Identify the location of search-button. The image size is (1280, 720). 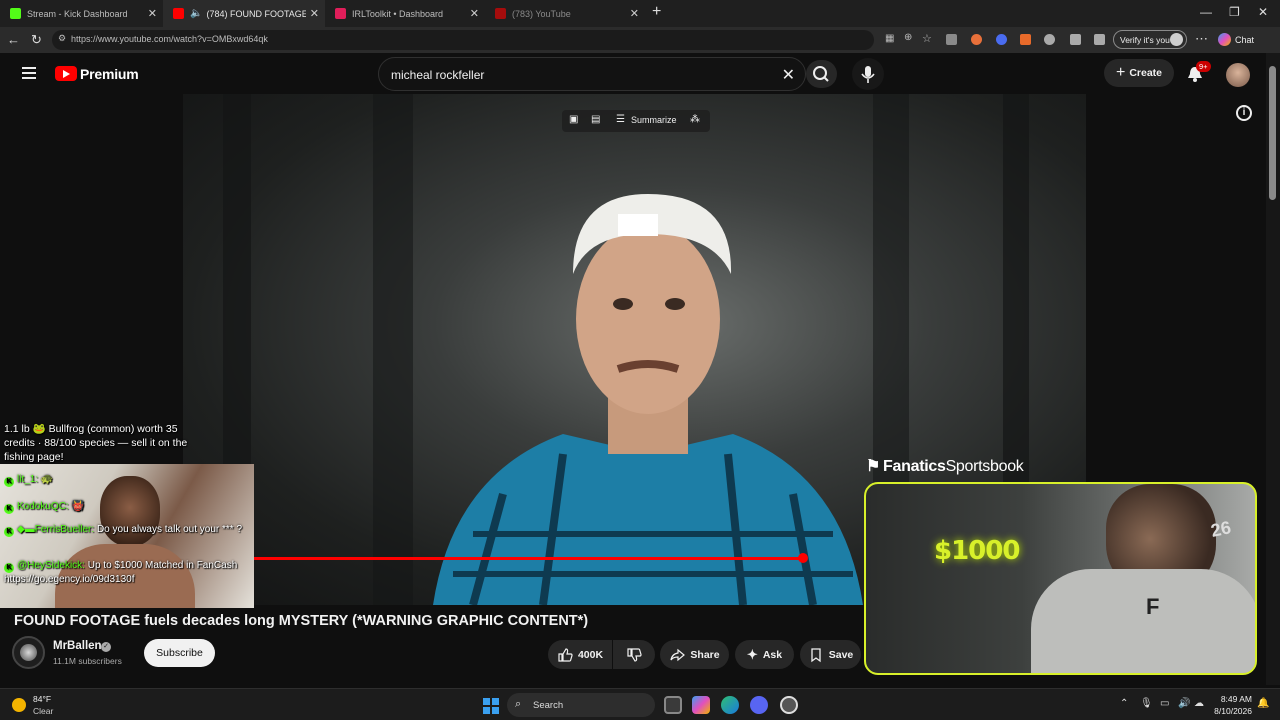
(821, 74).